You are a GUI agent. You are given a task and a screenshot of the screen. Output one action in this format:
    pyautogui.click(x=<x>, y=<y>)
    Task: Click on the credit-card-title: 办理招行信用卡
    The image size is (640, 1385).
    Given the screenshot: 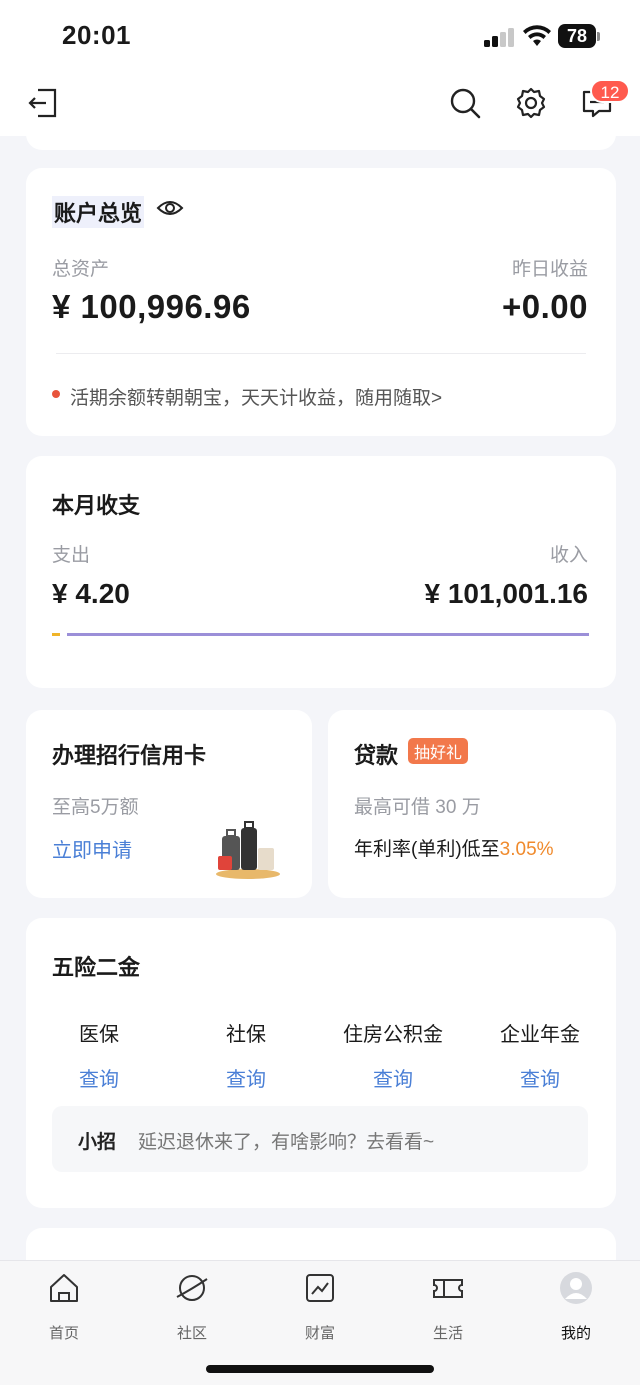 What is the action you would take?
    pyautogui.click(x=129, y=755)
    